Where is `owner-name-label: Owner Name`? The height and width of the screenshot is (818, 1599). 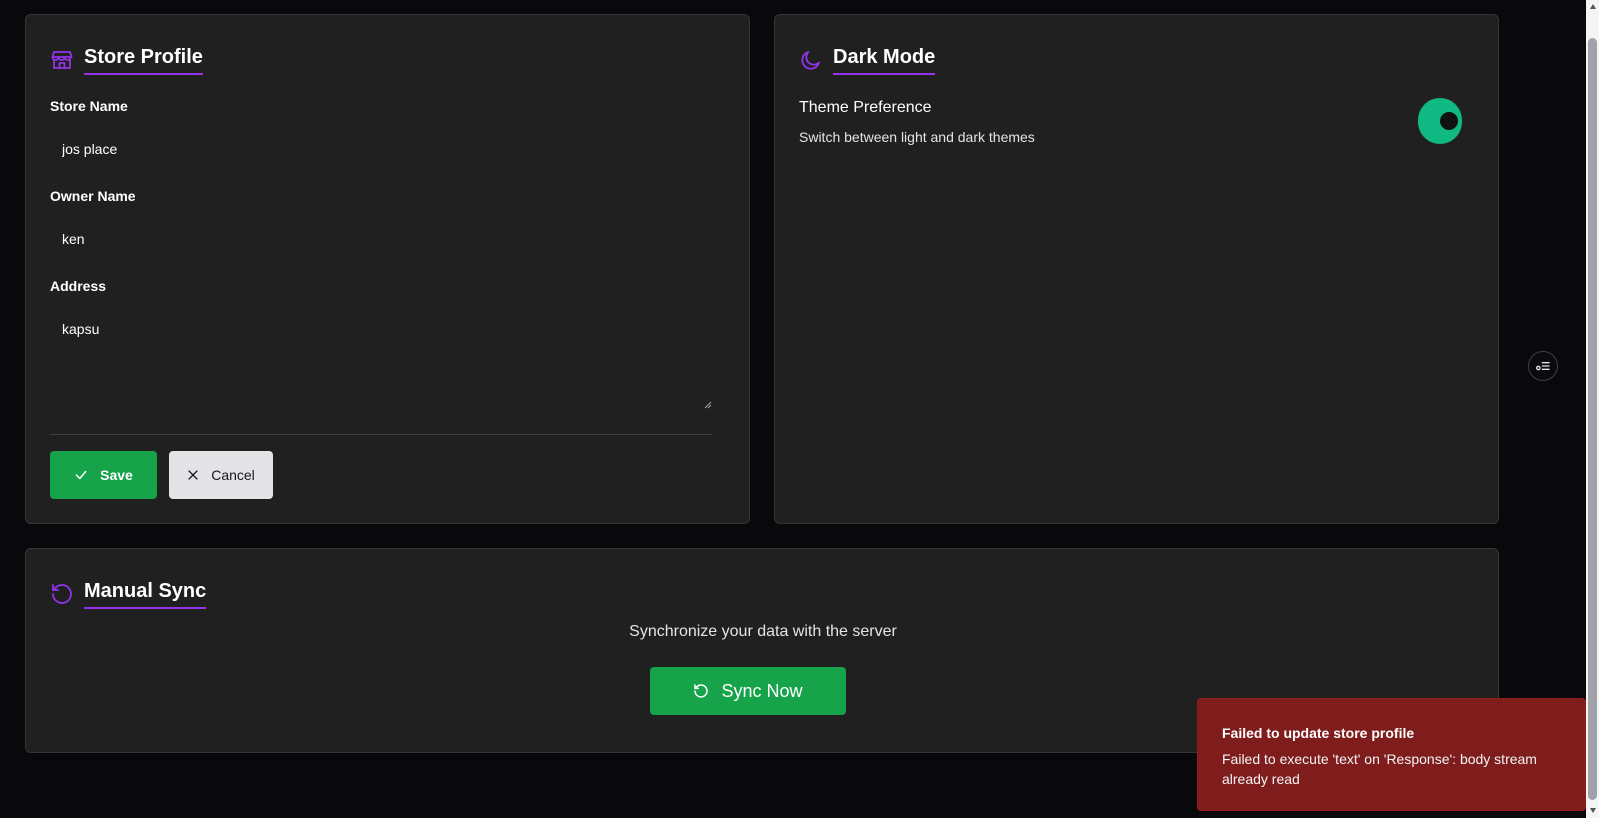 owner-name-label: Owner Name is located at coordinates (93, 196).